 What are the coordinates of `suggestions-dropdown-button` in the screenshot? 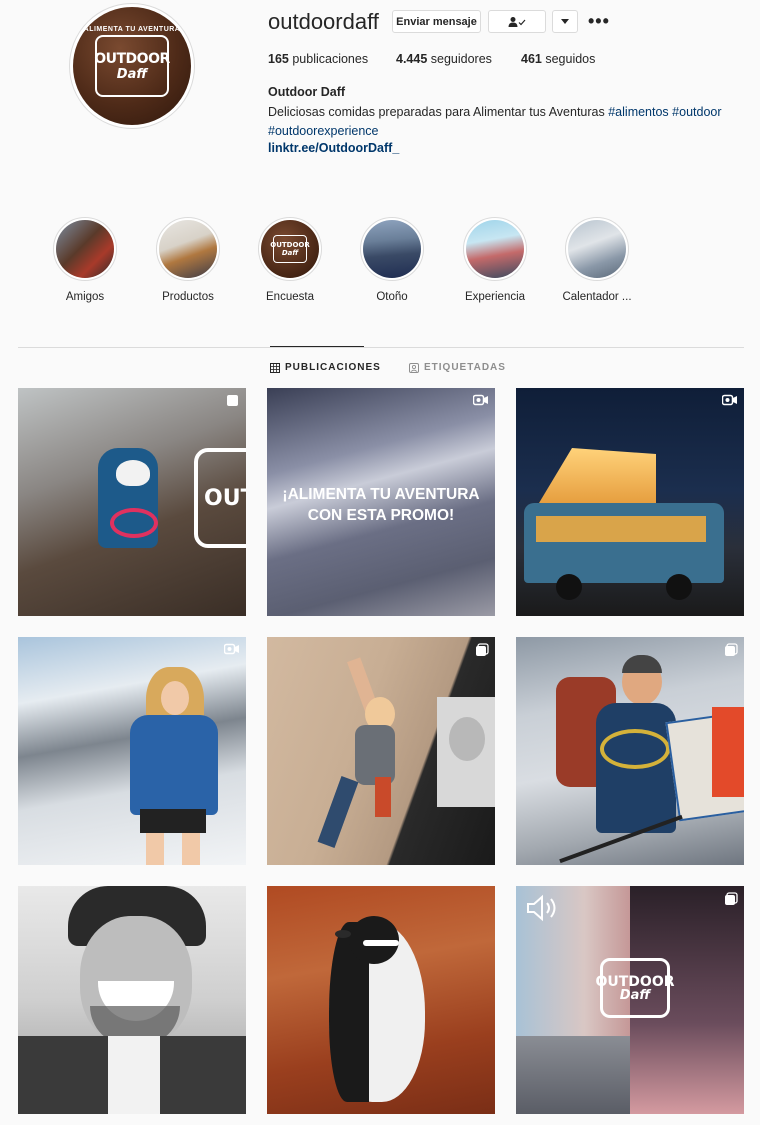 It's located at (565, 21).